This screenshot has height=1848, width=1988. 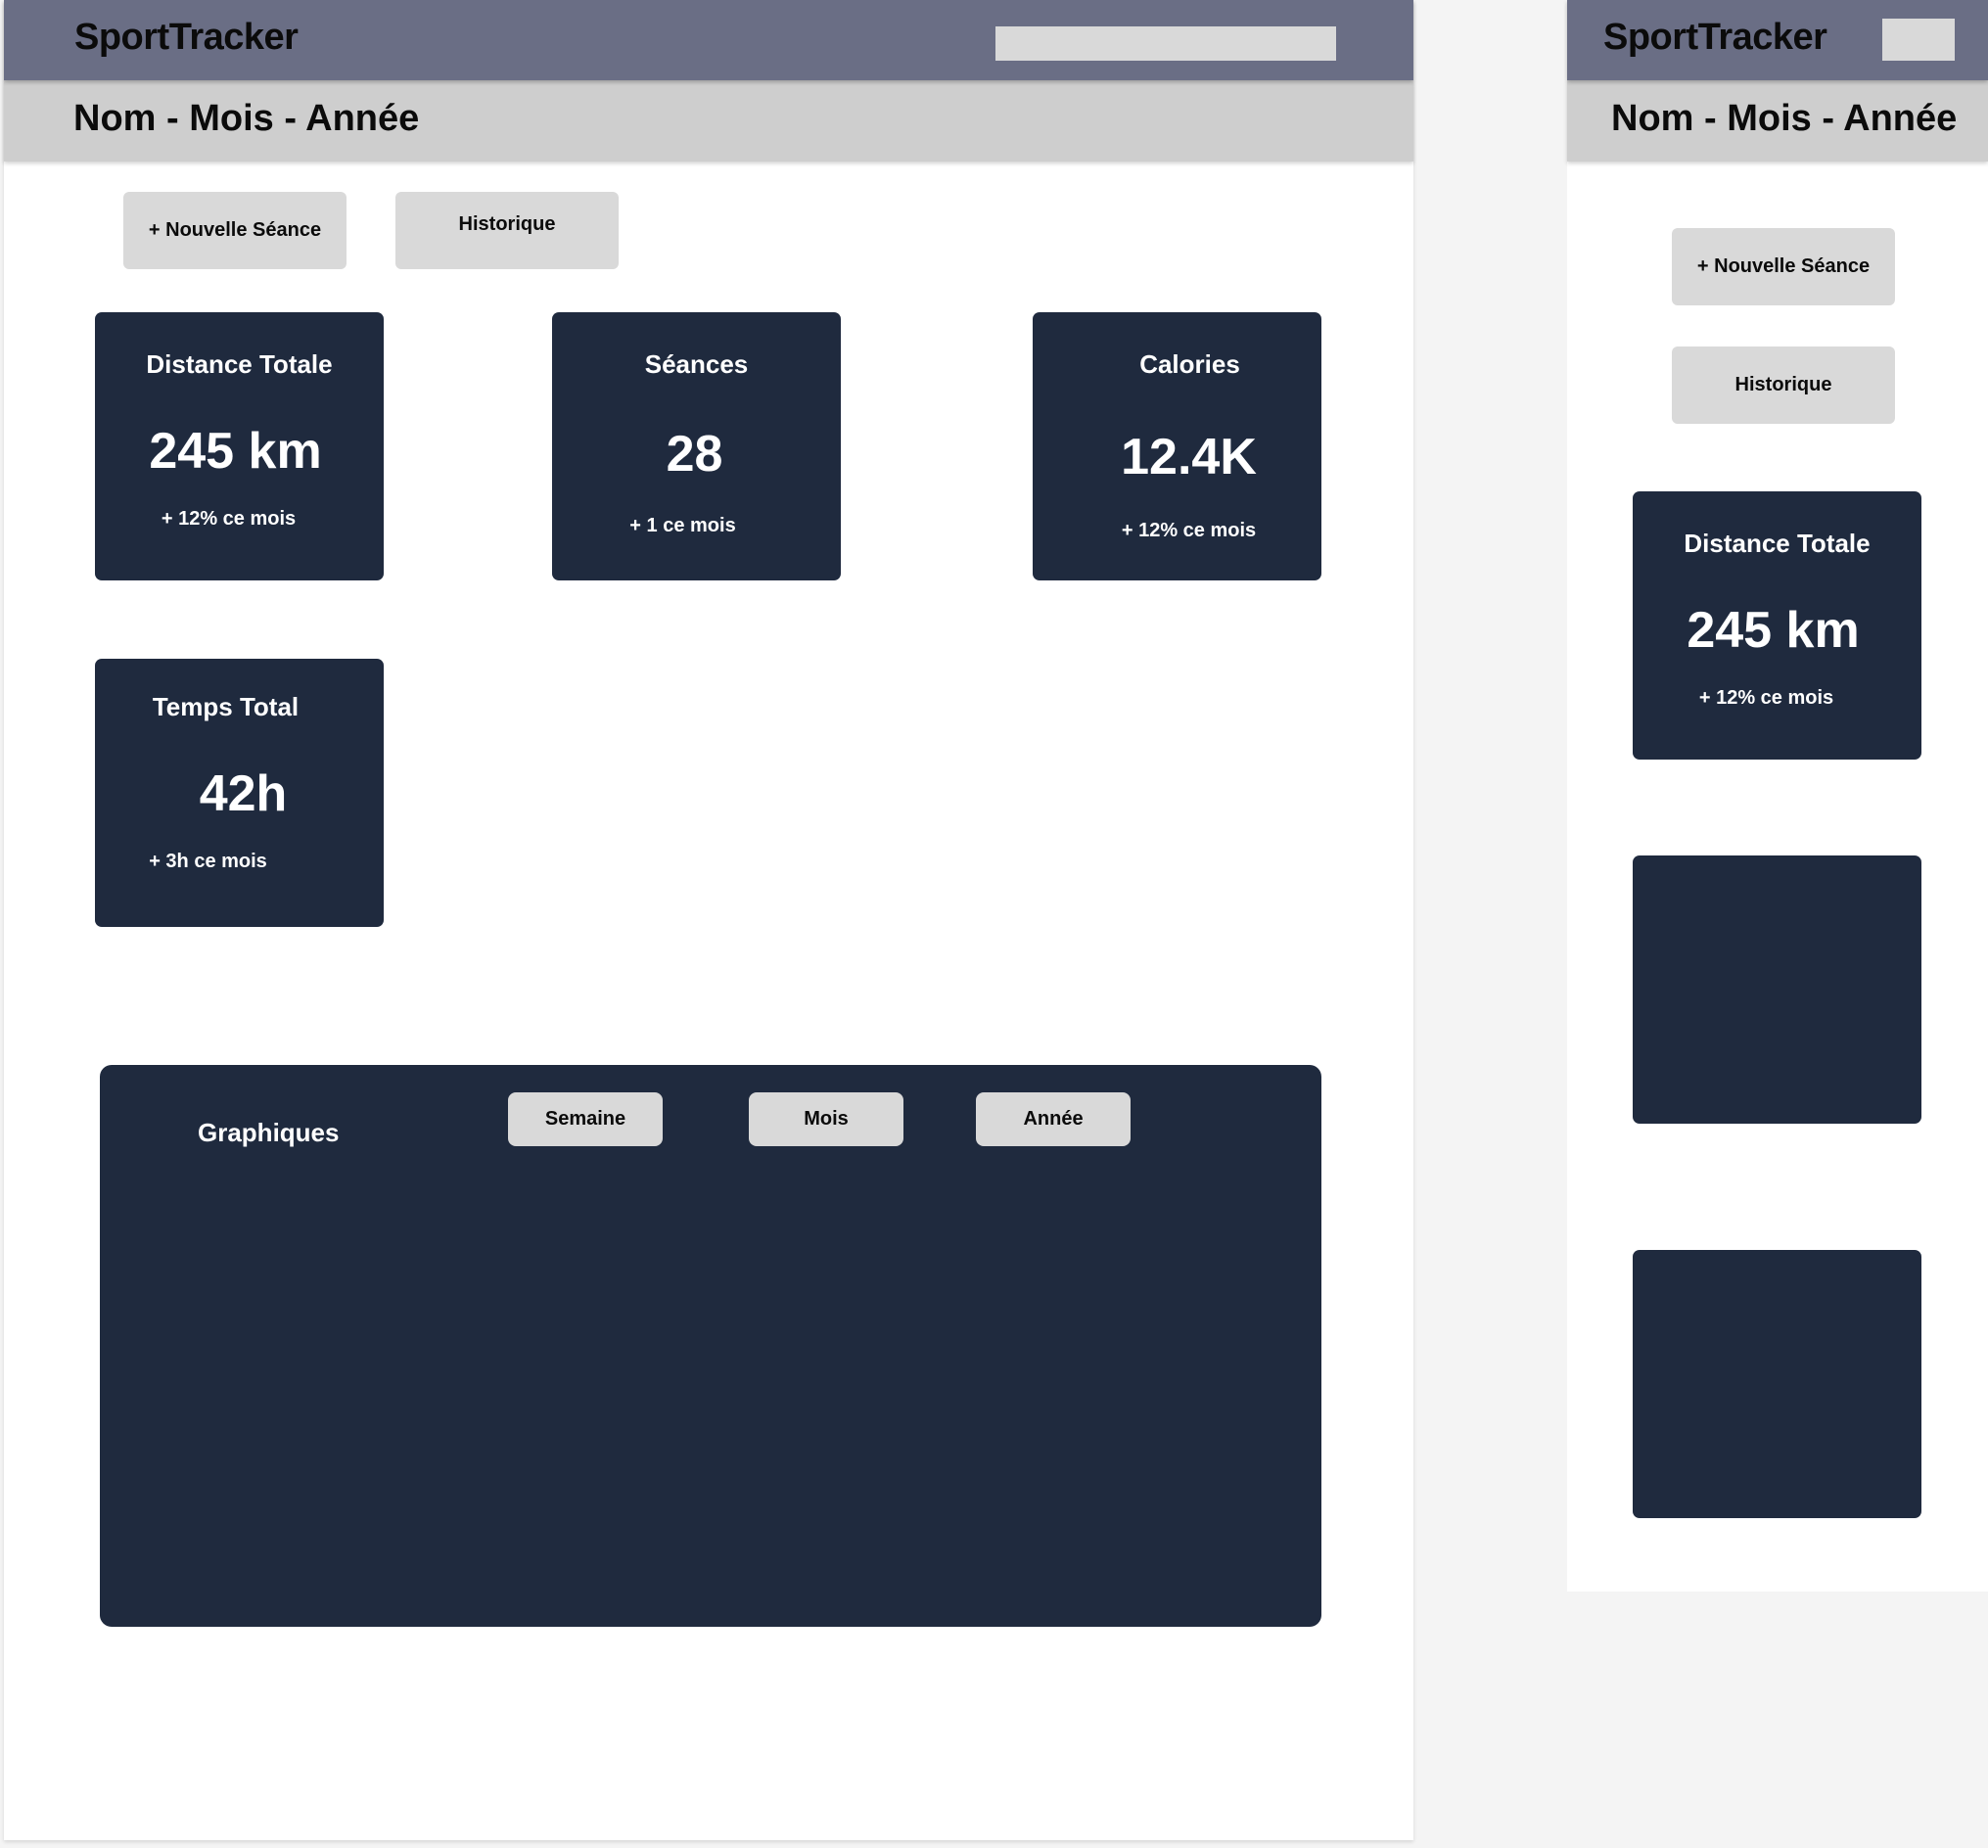 I want to click on stat-card-sessions: Séances 28 + 1 ce mois, so click(x=696, y=446).